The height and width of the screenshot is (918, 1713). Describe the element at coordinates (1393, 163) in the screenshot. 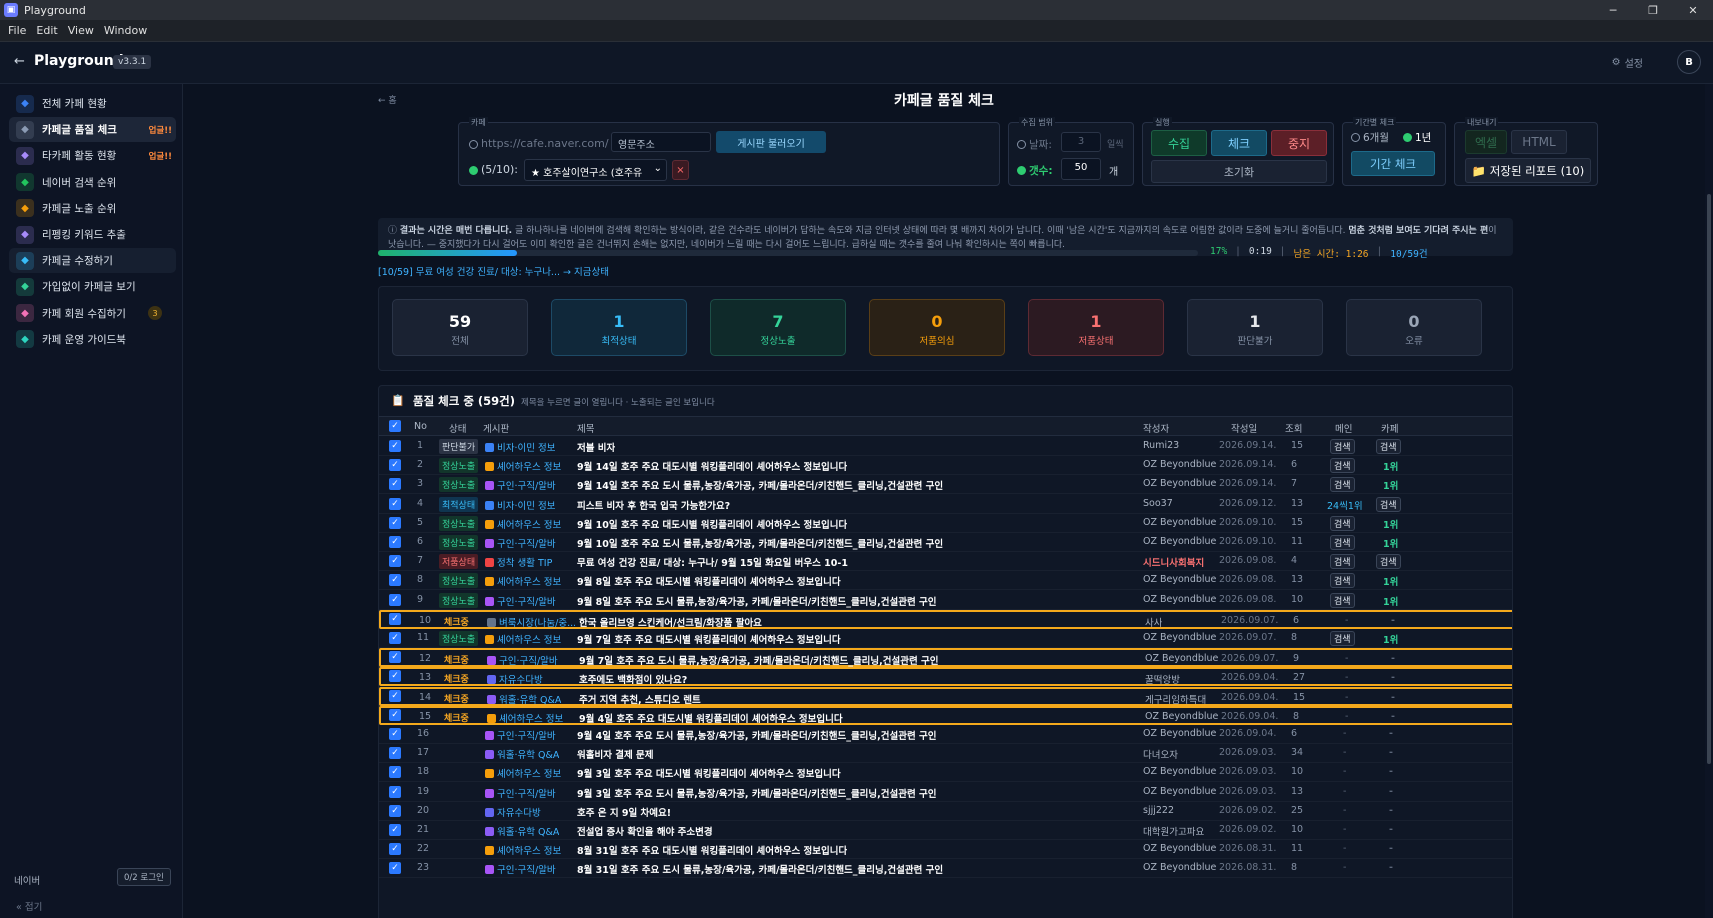

I see `period-check-button: 기간 체크` at that location.